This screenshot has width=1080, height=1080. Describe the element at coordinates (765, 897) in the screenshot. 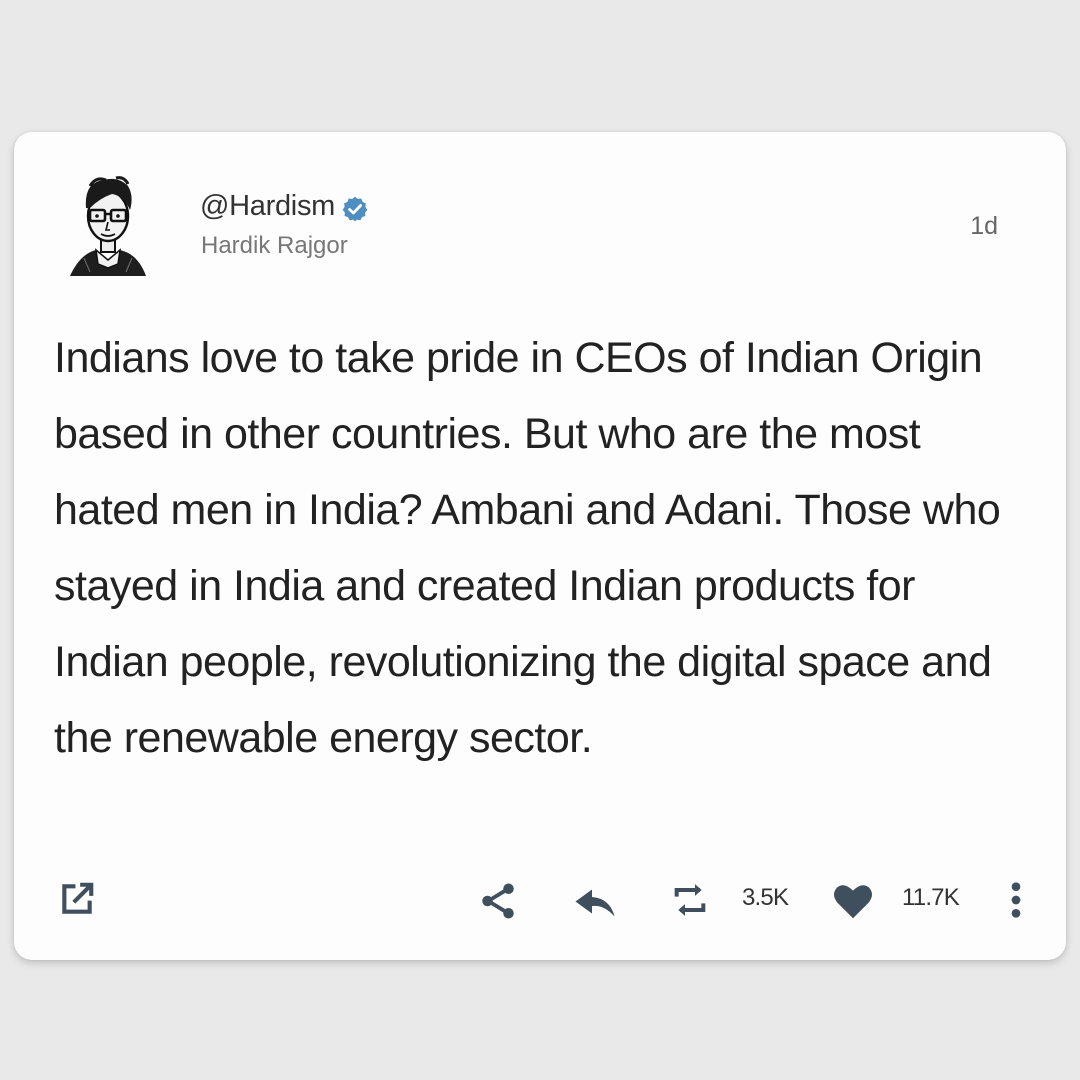

I see `retweet-count: 3.5K` at that location.